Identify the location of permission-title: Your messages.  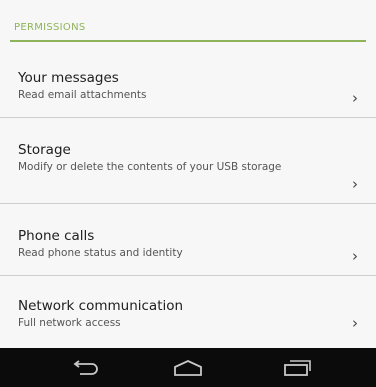
(68, 78).